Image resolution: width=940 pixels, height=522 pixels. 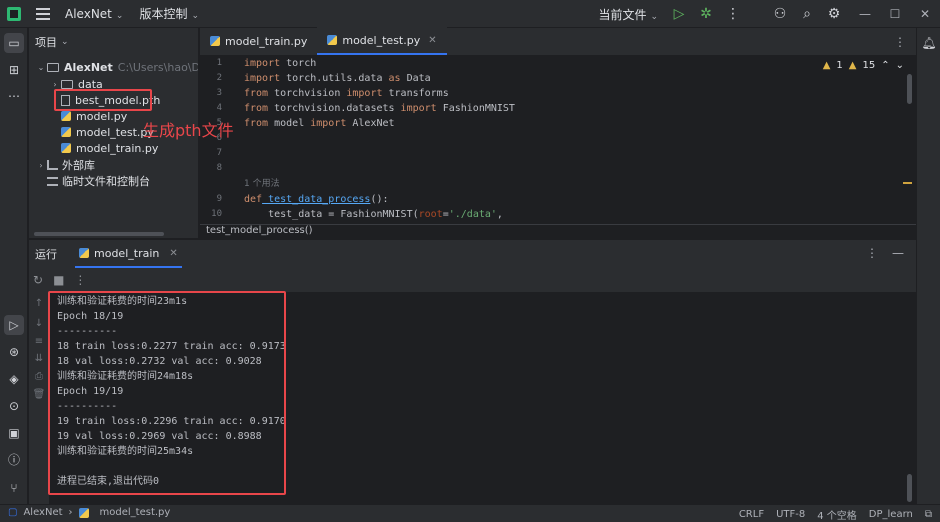 I want to click on run-icon: ▷, so click(x=679, y=14).